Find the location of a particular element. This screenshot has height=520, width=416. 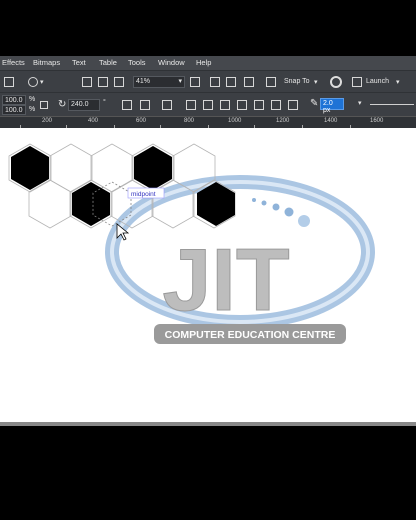

launch-dropdown-icon: ▾ is located at coordinates (398, 82).